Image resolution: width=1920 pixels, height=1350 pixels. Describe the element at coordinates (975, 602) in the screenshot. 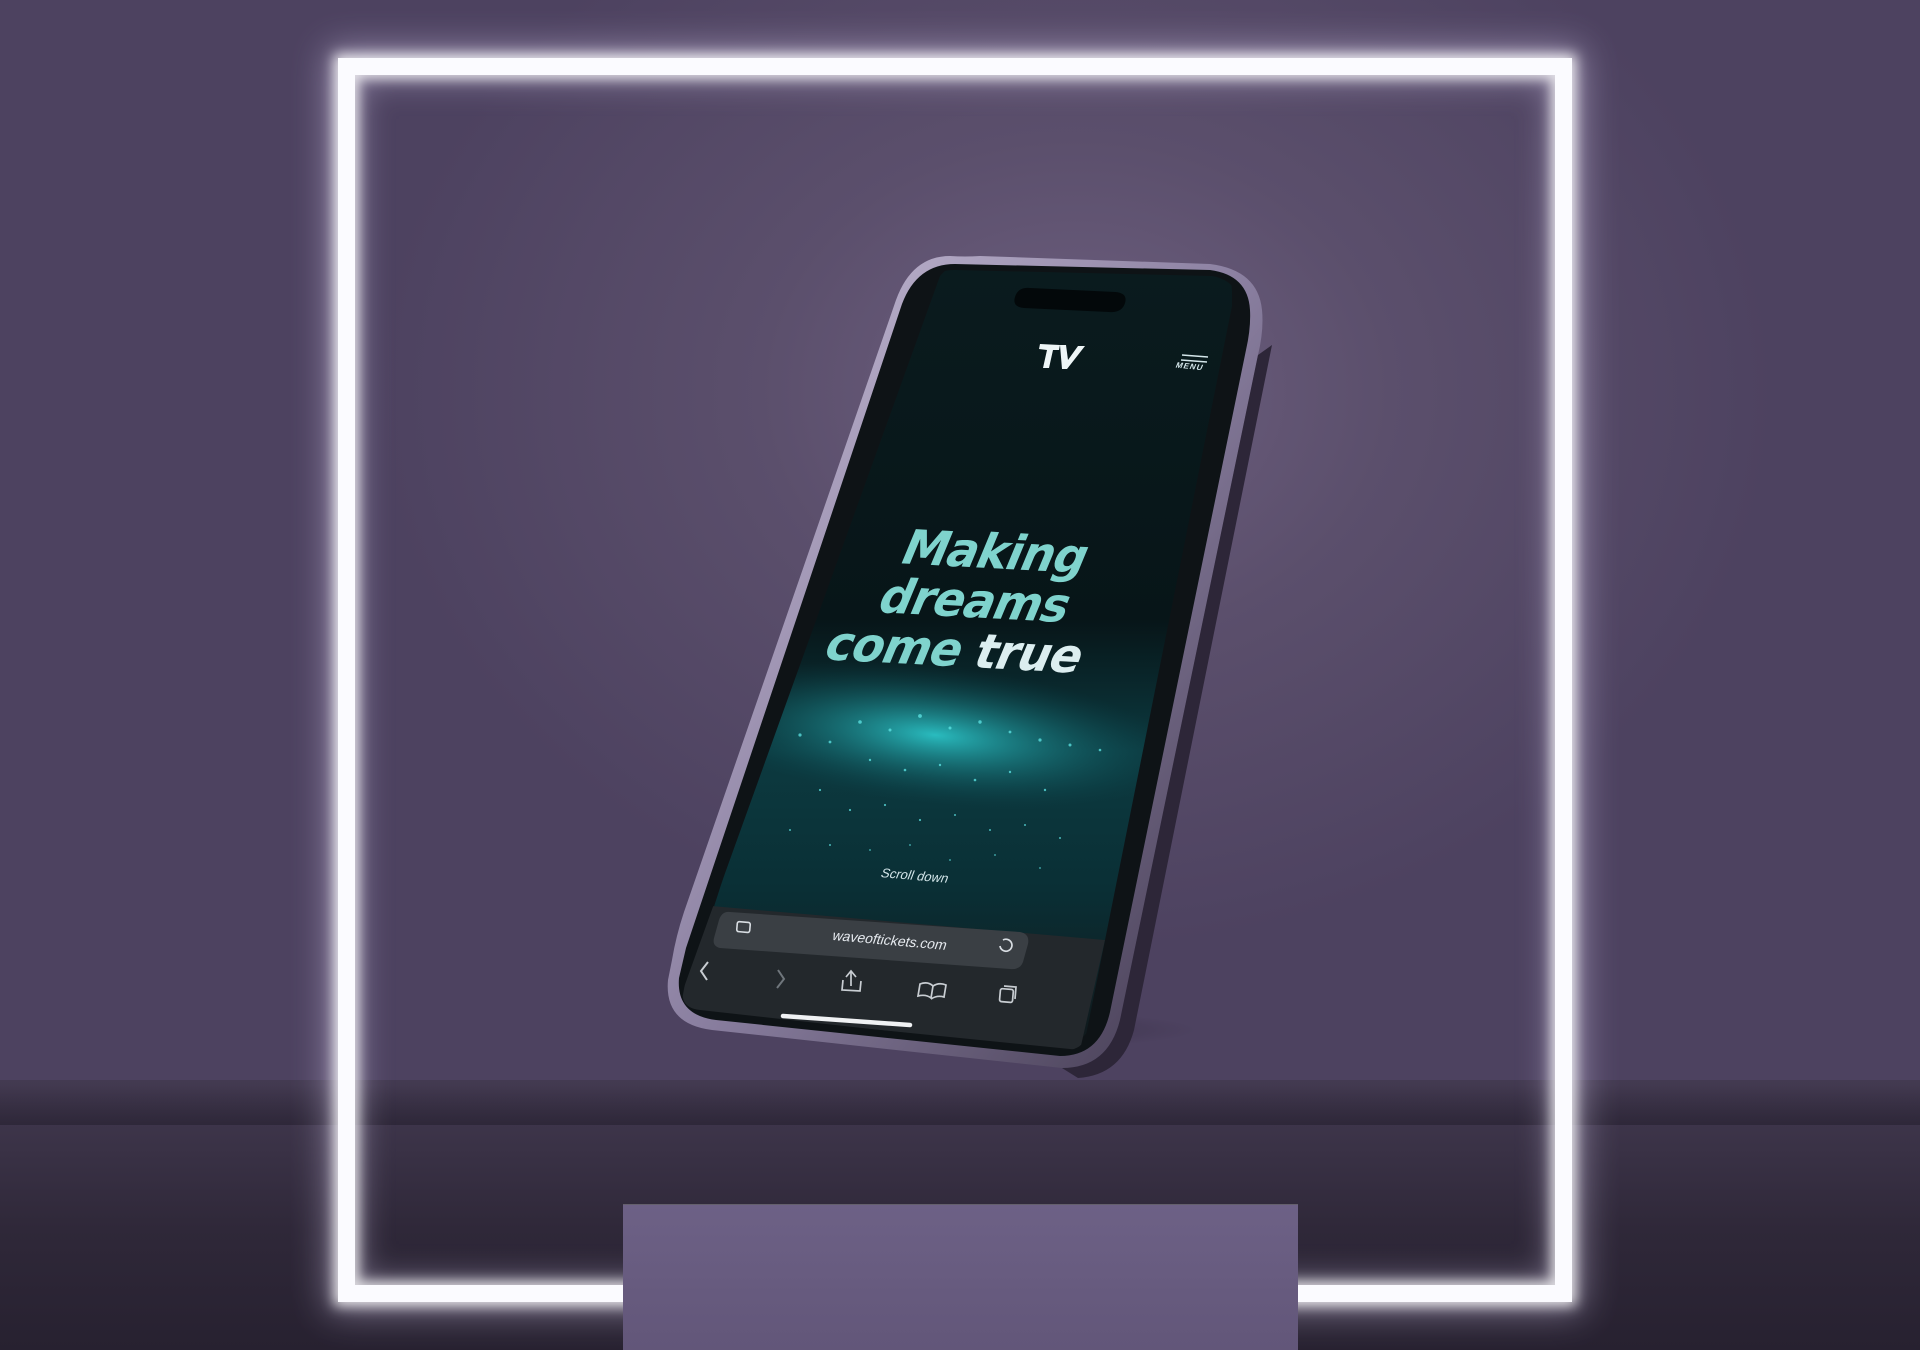

I see `hero-headline: Making dreams come true` at that location.